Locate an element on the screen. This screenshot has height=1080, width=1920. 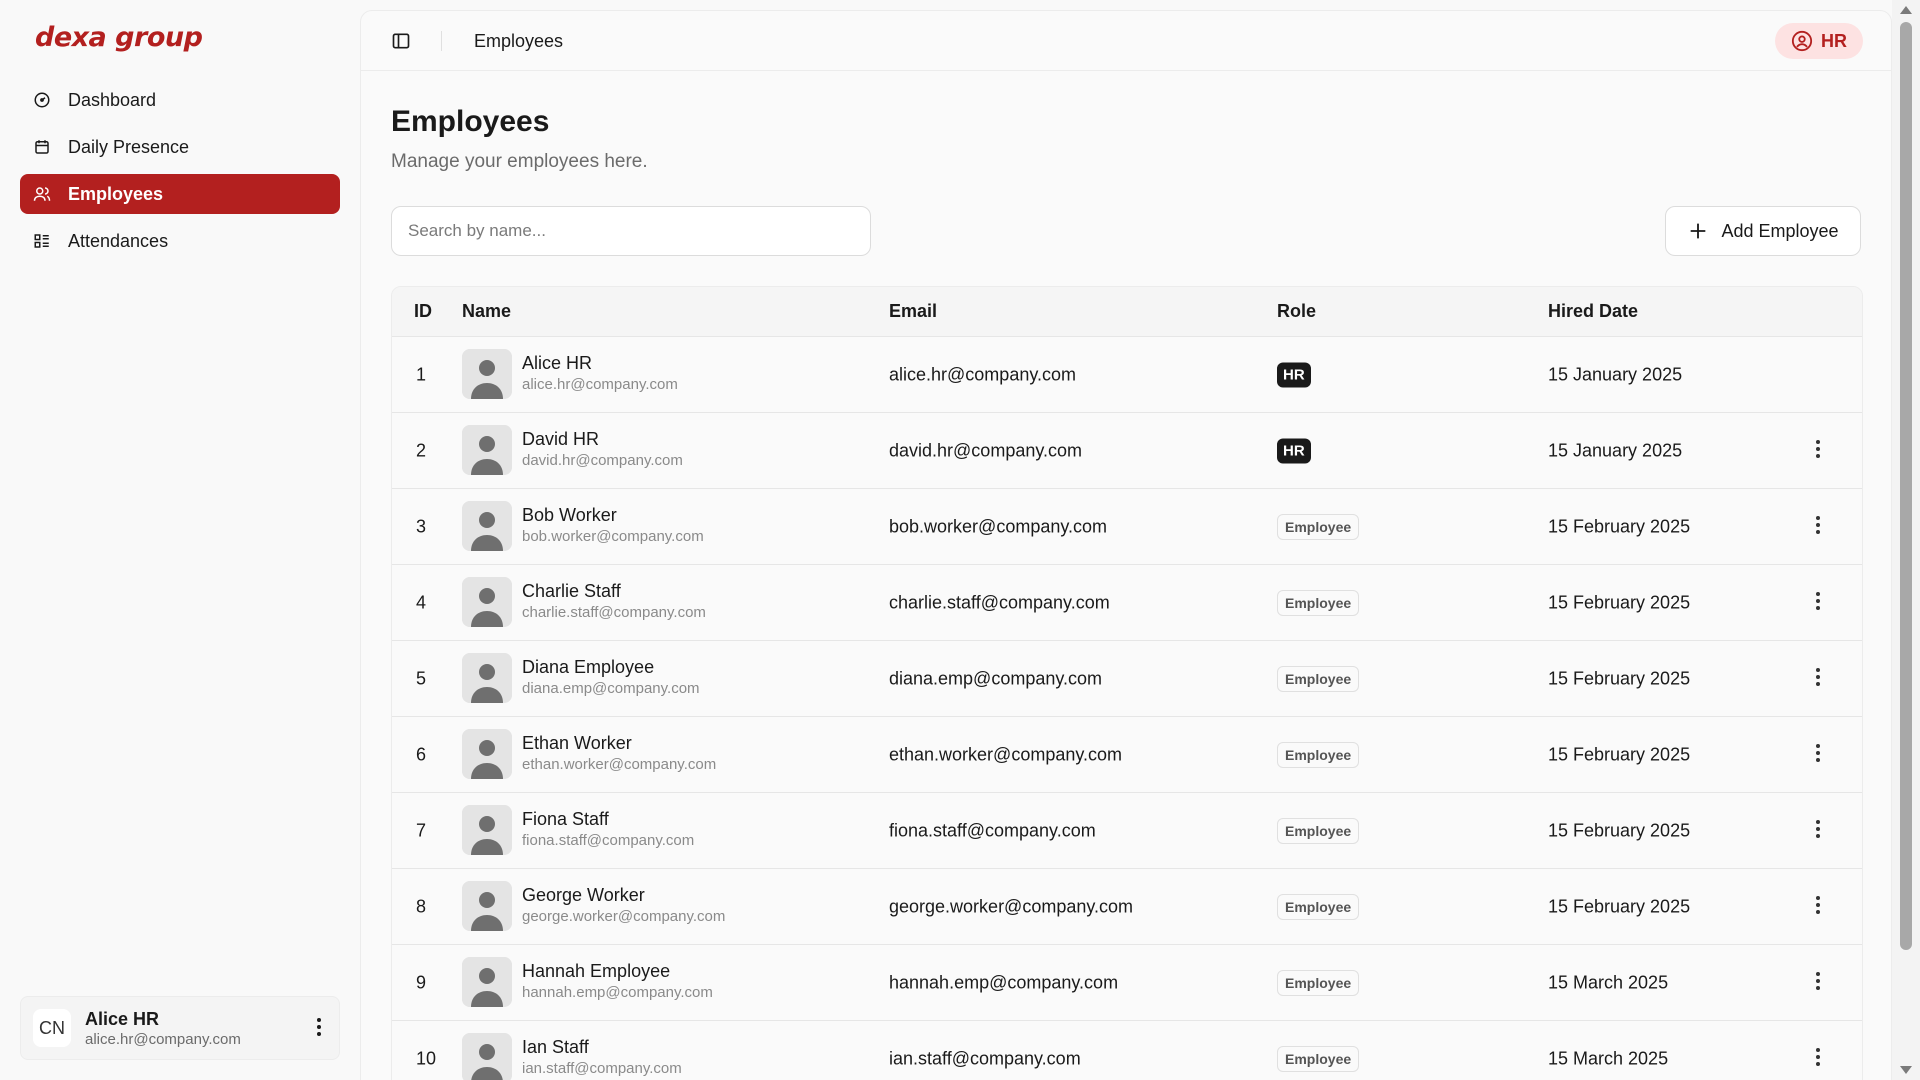
scrollbar is located at coordinates (1906, 540).